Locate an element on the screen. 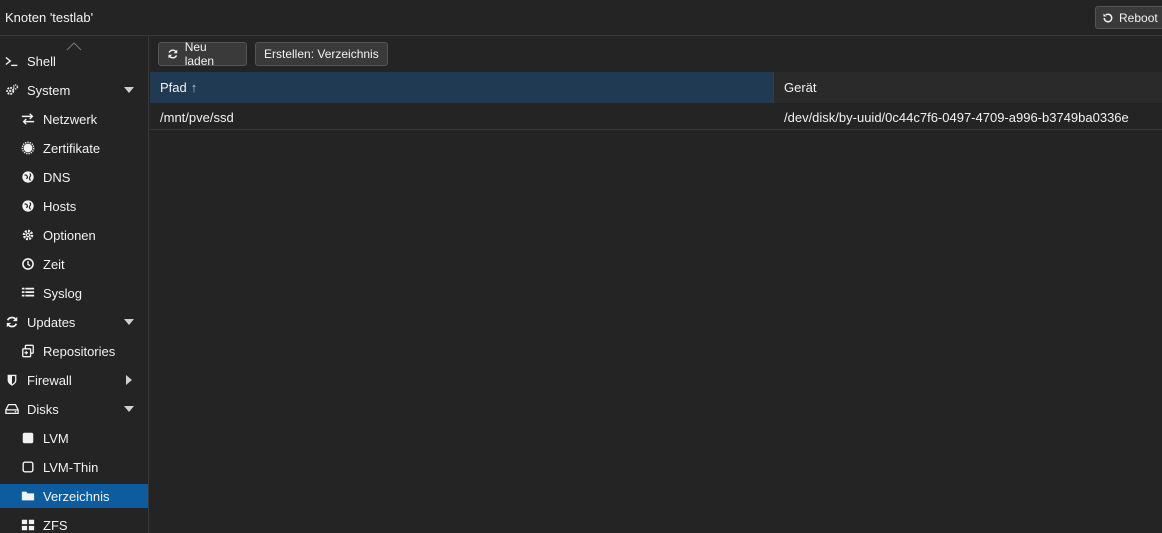 The height and width of the screenshot is (533, 1162). sidebar-item-lvm-thin: LVM-Thin is located at coordinates (74, 467).